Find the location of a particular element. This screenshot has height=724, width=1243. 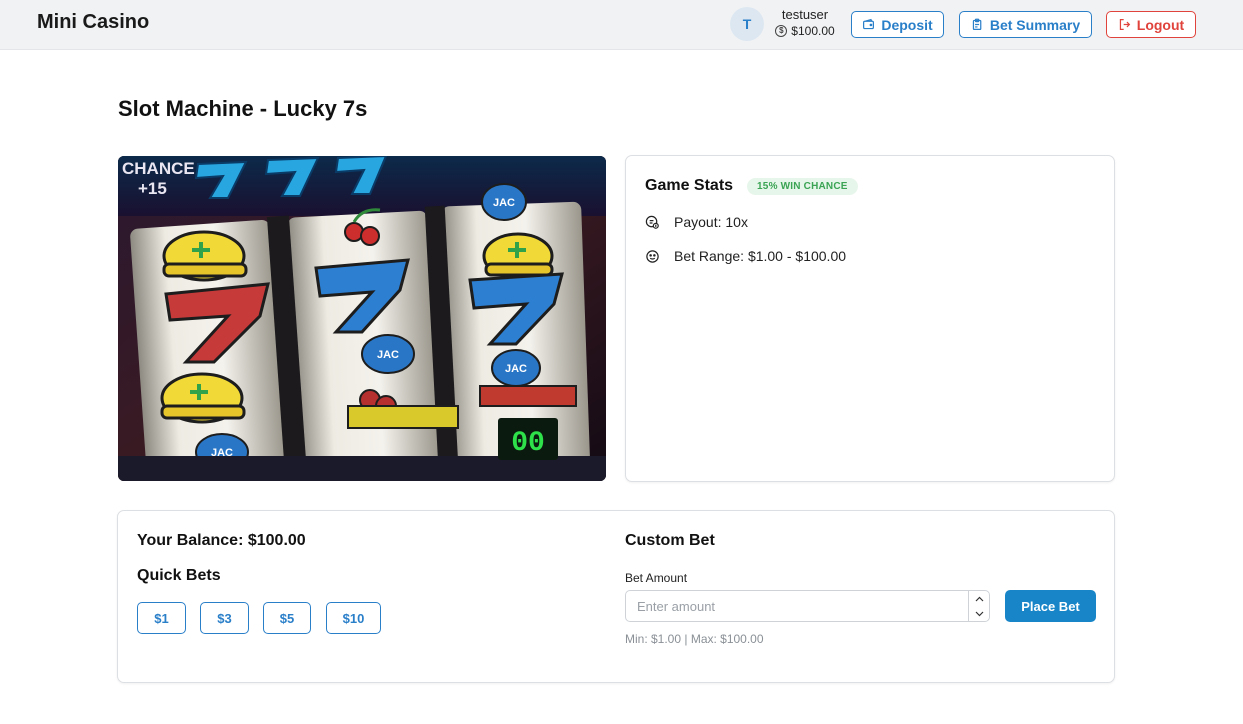

deposit-button: Deposit is located at coordinates (897, 24).